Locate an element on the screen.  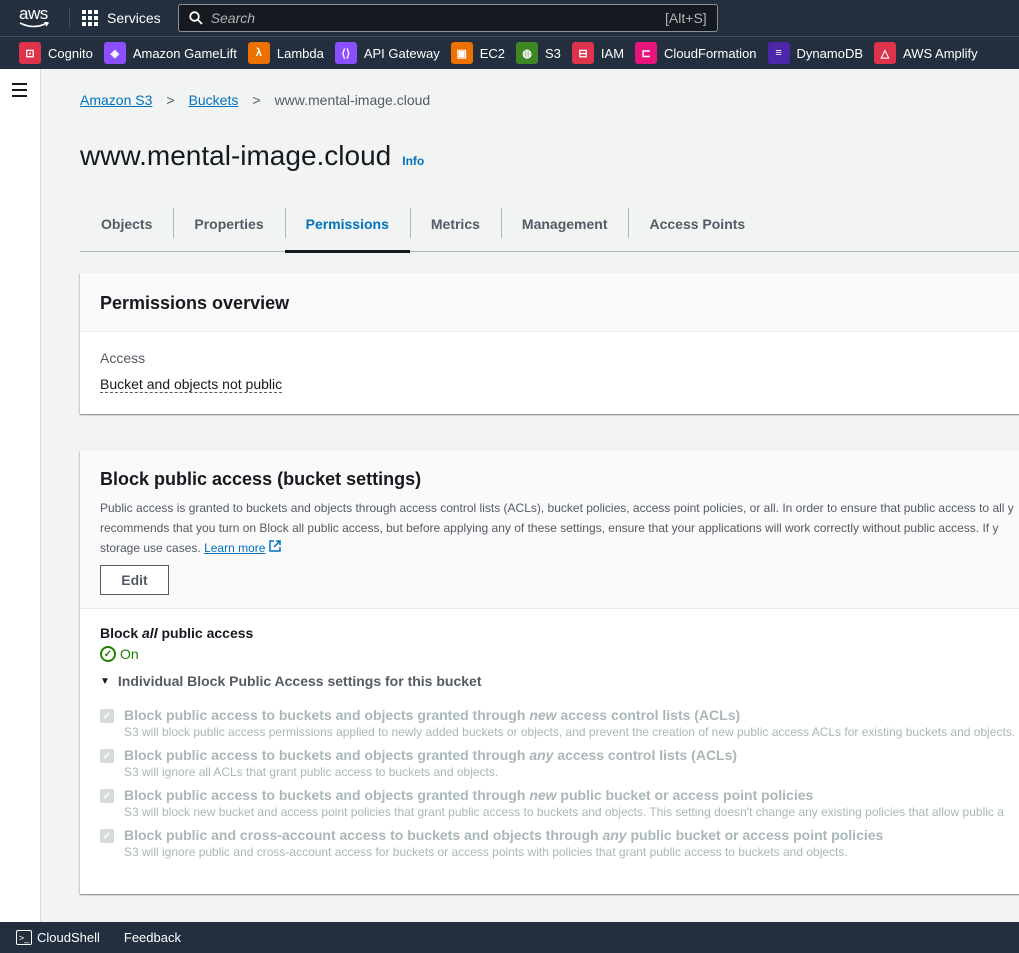
terminal-icon: >_ is located at coordinates (24, 937).